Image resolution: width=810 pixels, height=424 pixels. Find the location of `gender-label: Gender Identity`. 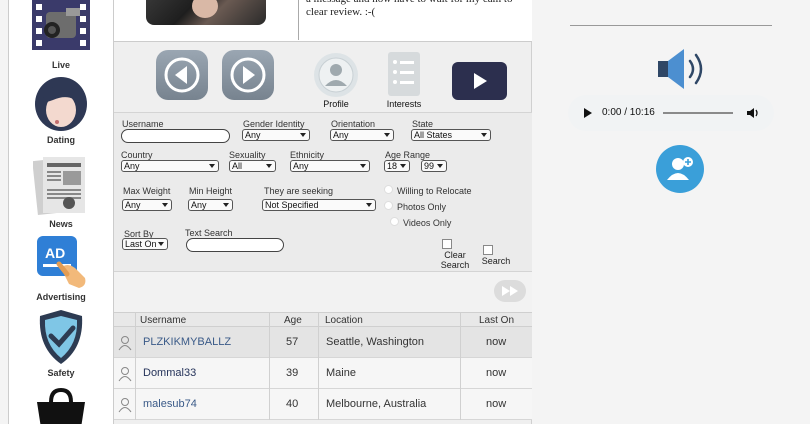

gender-label: Gender Identity is located at coordinates (274, 124).